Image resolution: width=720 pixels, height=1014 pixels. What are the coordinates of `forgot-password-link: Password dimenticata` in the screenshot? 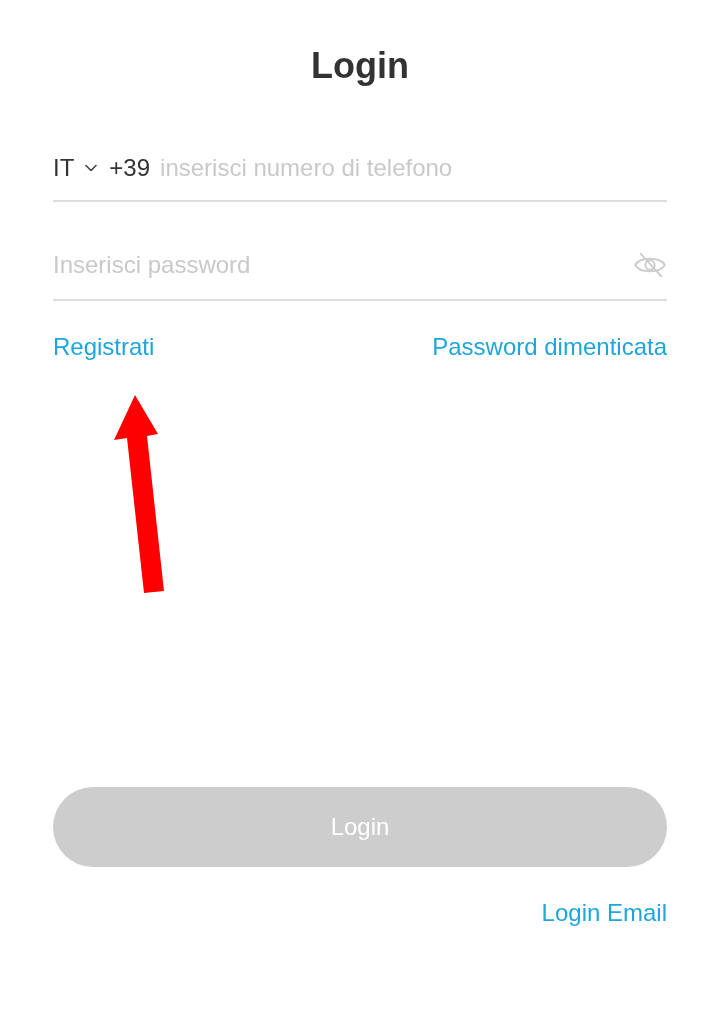 It's located at (549, 347).